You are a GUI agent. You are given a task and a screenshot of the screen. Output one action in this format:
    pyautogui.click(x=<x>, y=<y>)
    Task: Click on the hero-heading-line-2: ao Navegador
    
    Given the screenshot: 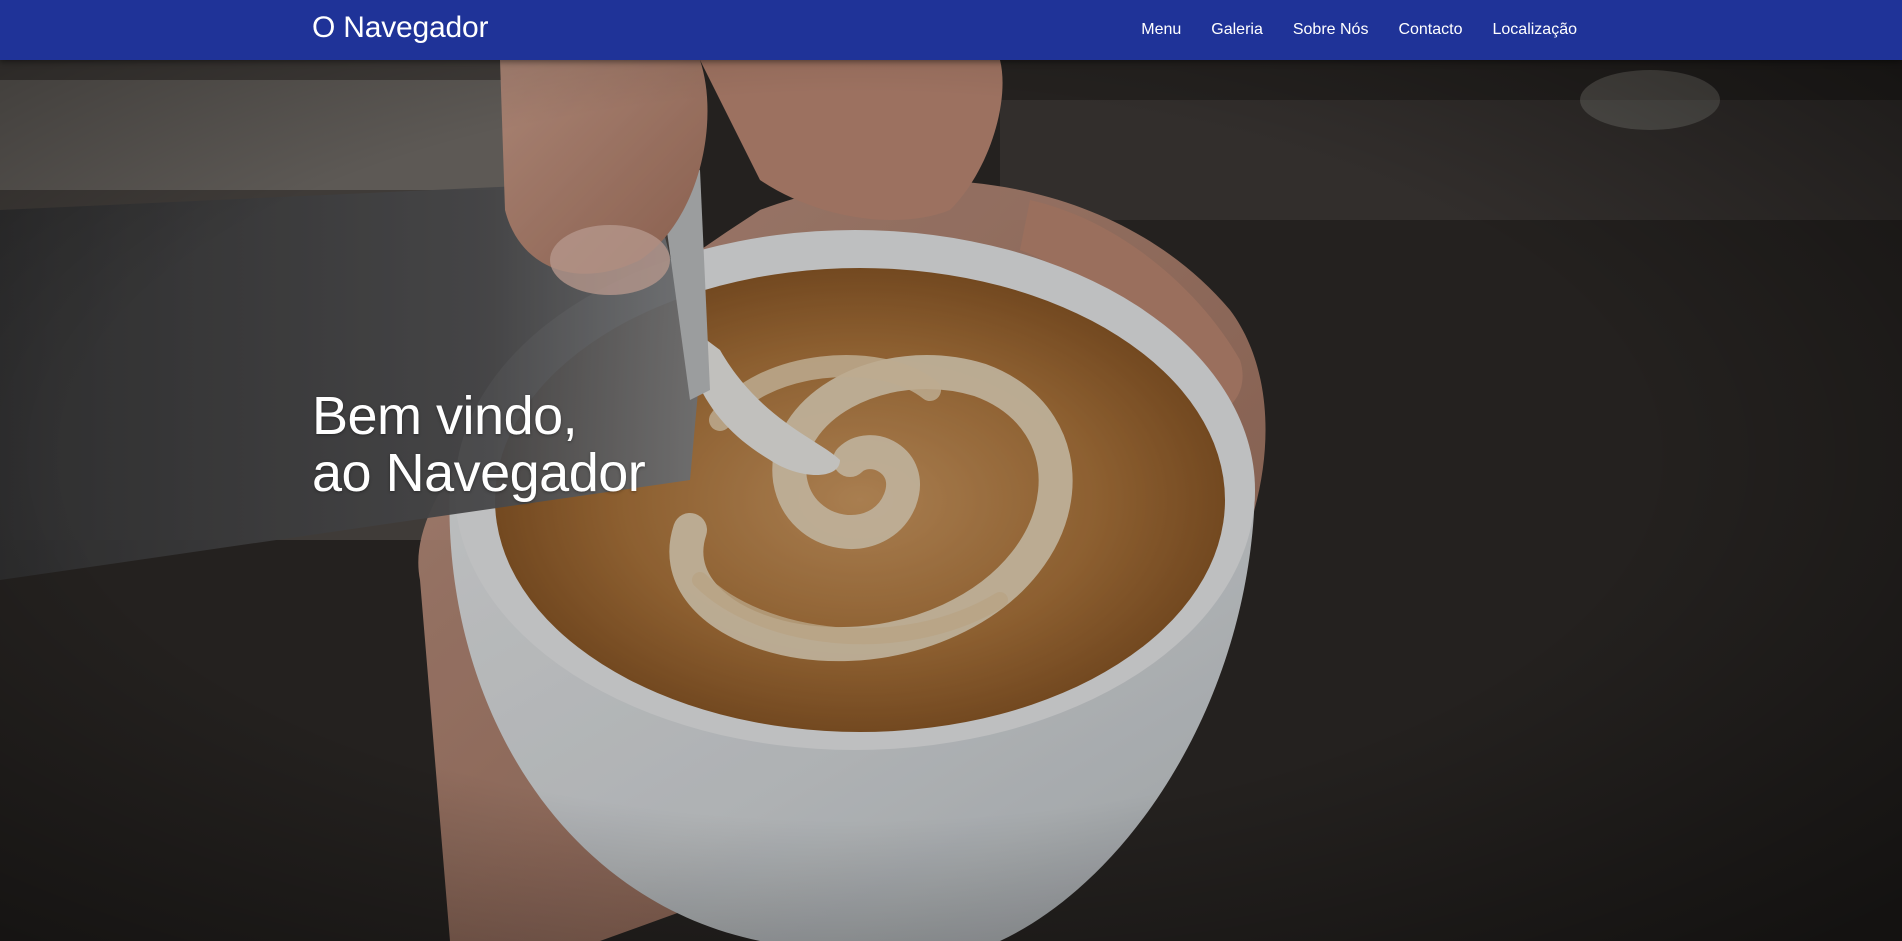 What is the action you would take?
    pyautogui.click(x=479, y=473)
    